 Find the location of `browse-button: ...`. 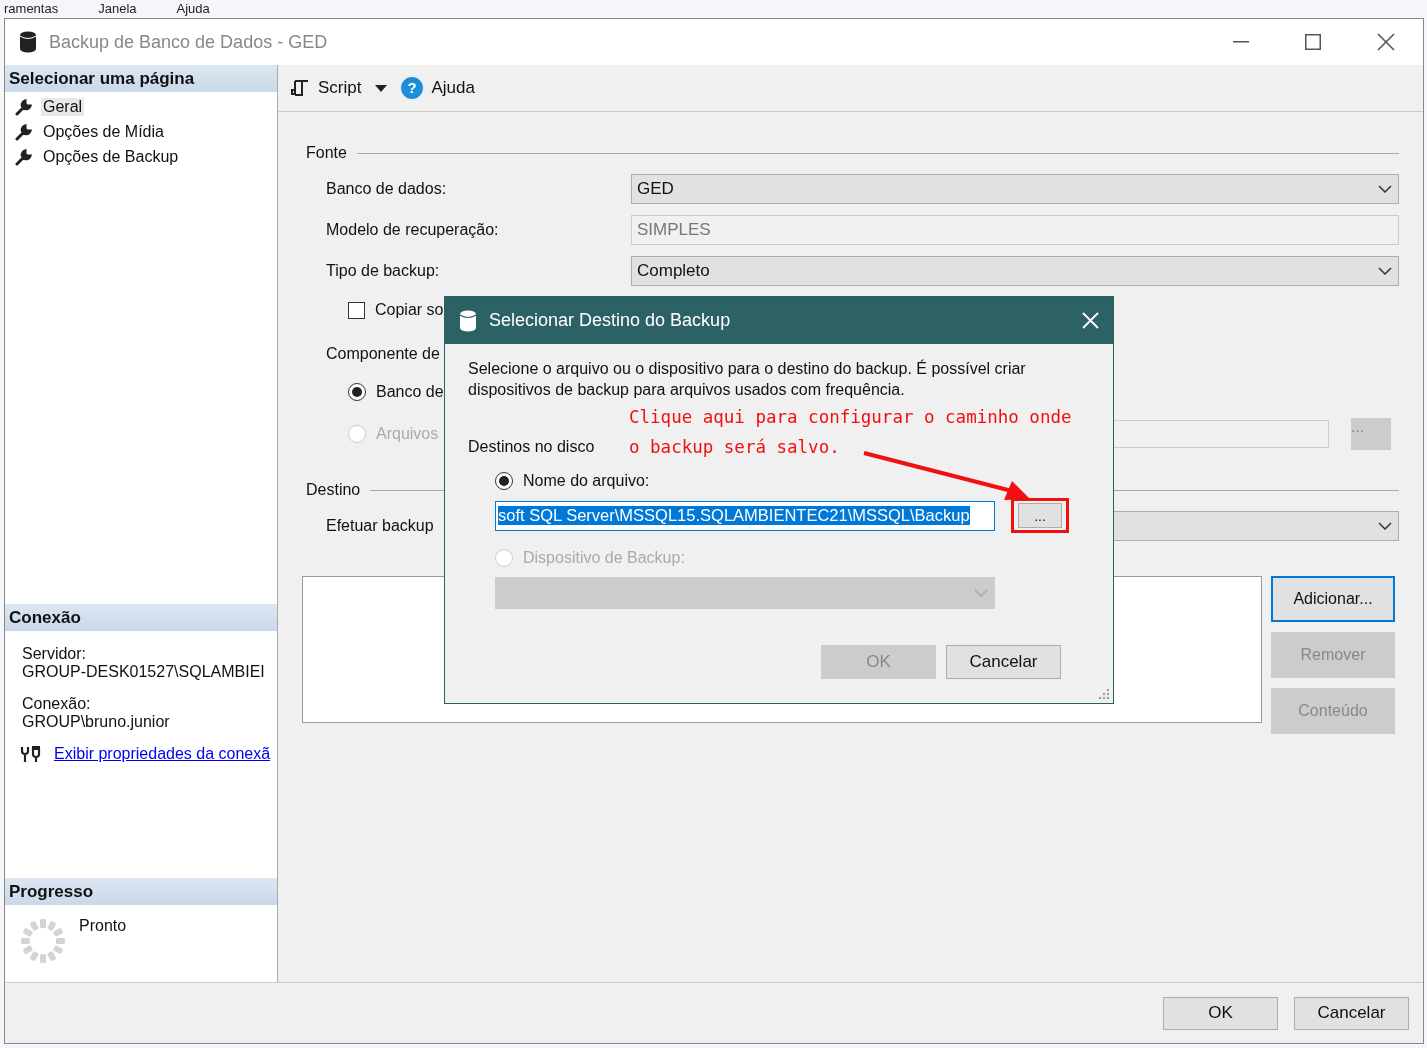

browse-button: ... is located at coordinates (1040, 515).